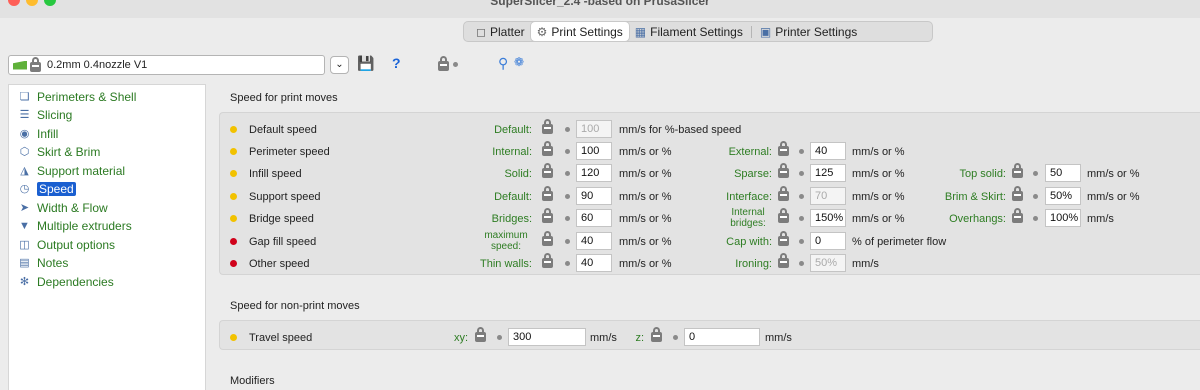 This screenshot has width=1200, height=390. Describe the element at coordinates (38, 134) in the screenshot. I see `sidebar-item-infill: ◉ Infill` at that location.